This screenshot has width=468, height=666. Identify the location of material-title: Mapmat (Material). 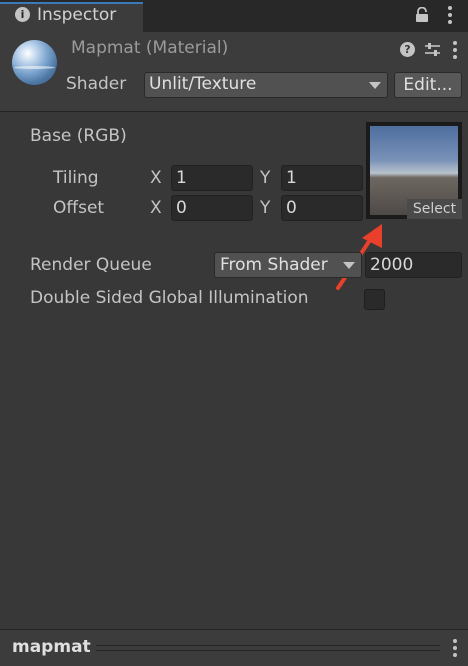
(150, 48).